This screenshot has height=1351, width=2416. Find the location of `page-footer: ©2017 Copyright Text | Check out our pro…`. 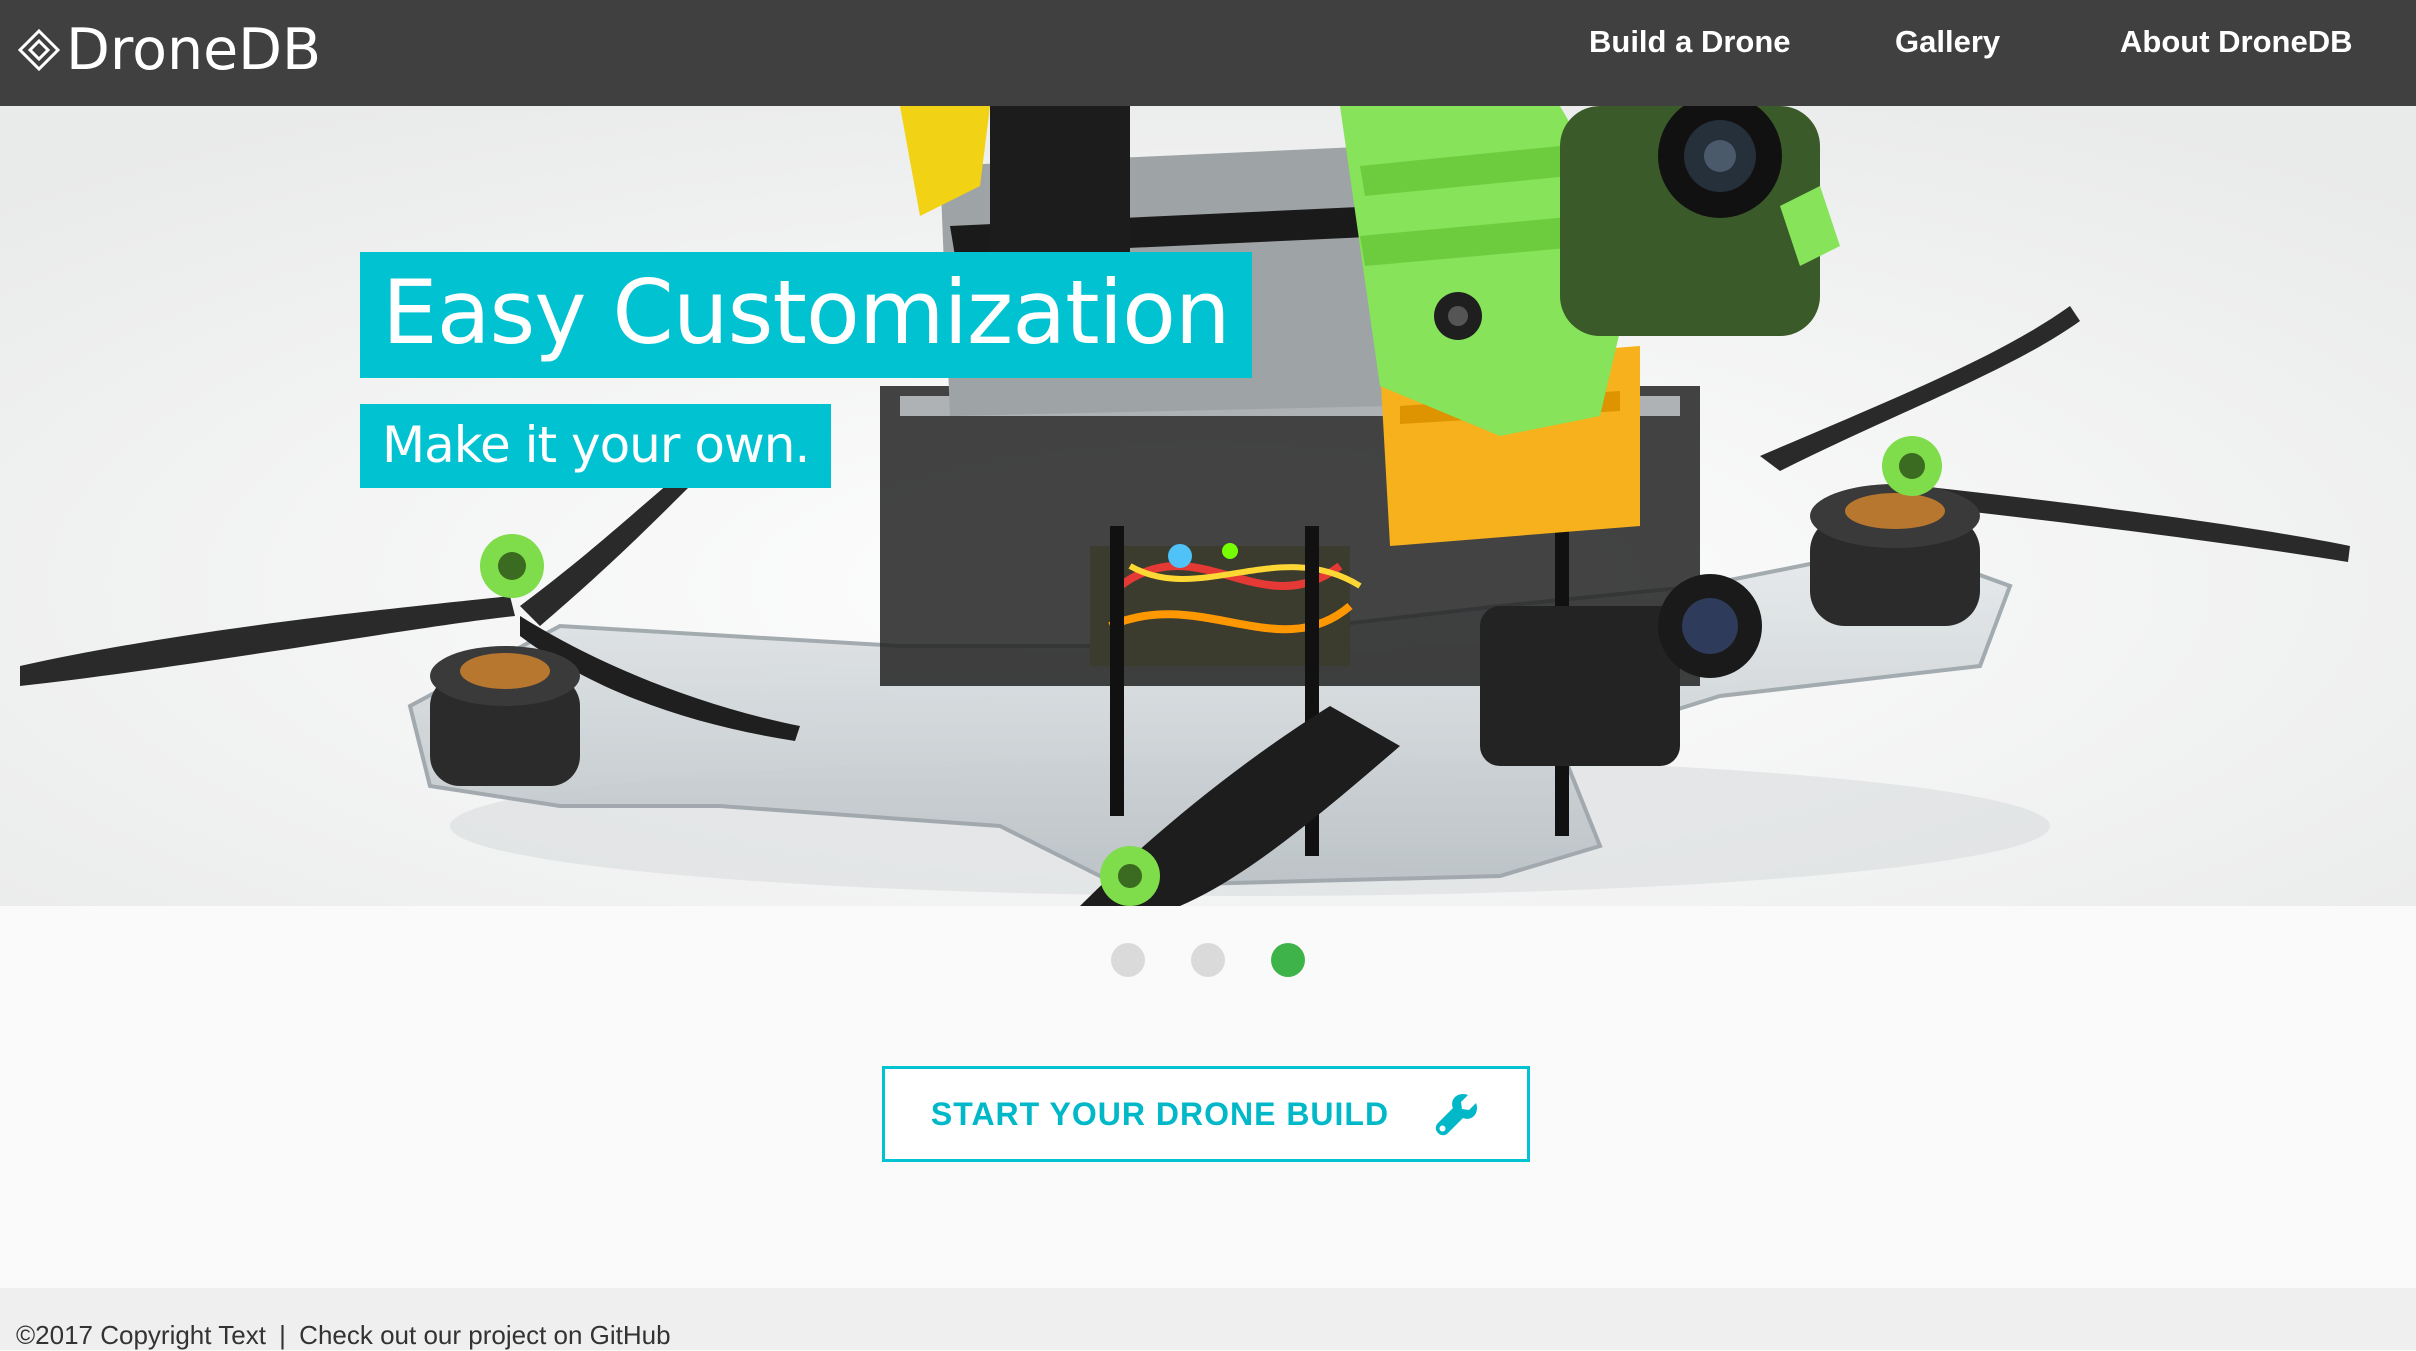

page-footer: ©2017 Copyright Text | Check out our pro… is located at coordinates (1208, 1319).